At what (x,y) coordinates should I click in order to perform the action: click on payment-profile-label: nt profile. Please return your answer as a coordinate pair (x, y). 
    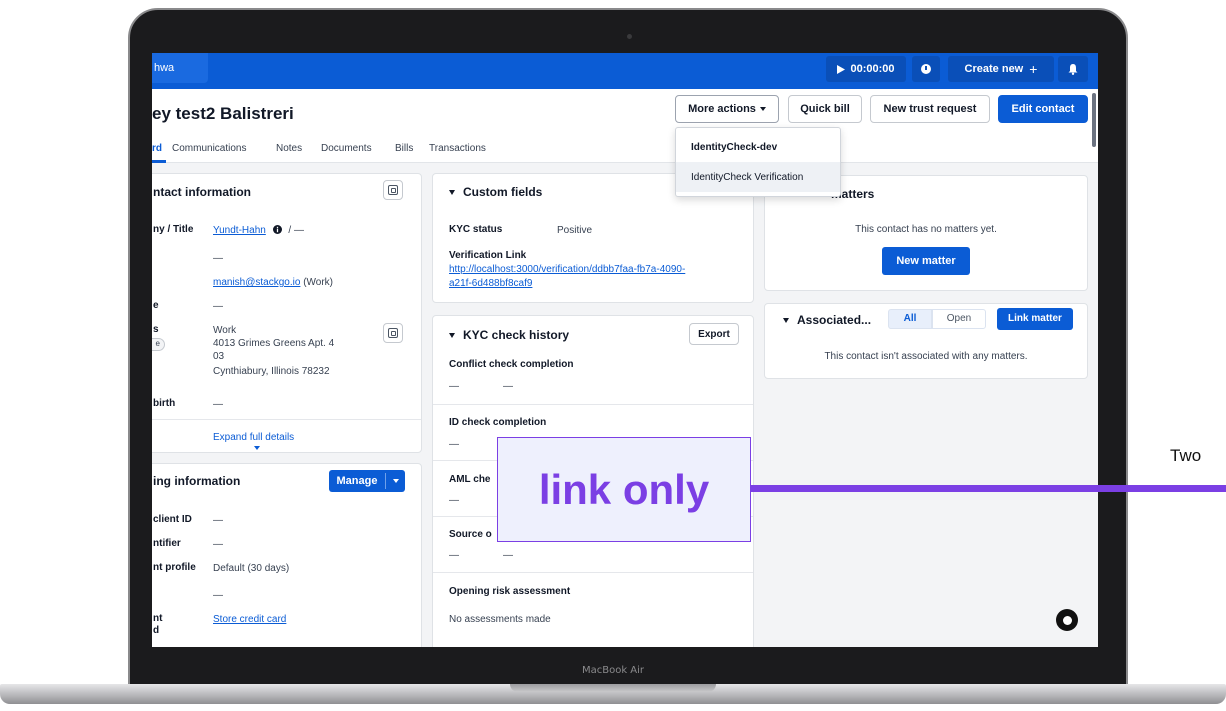
    Looking at the image, I should click on (174, 567).